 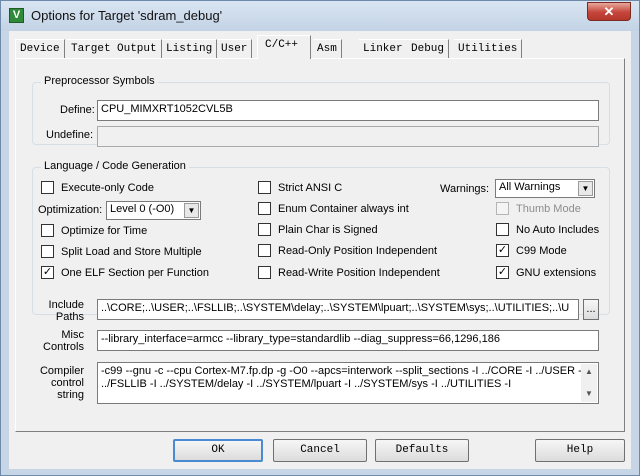 I want to click on keil-app-icon: V, so click(x=16, y=15).